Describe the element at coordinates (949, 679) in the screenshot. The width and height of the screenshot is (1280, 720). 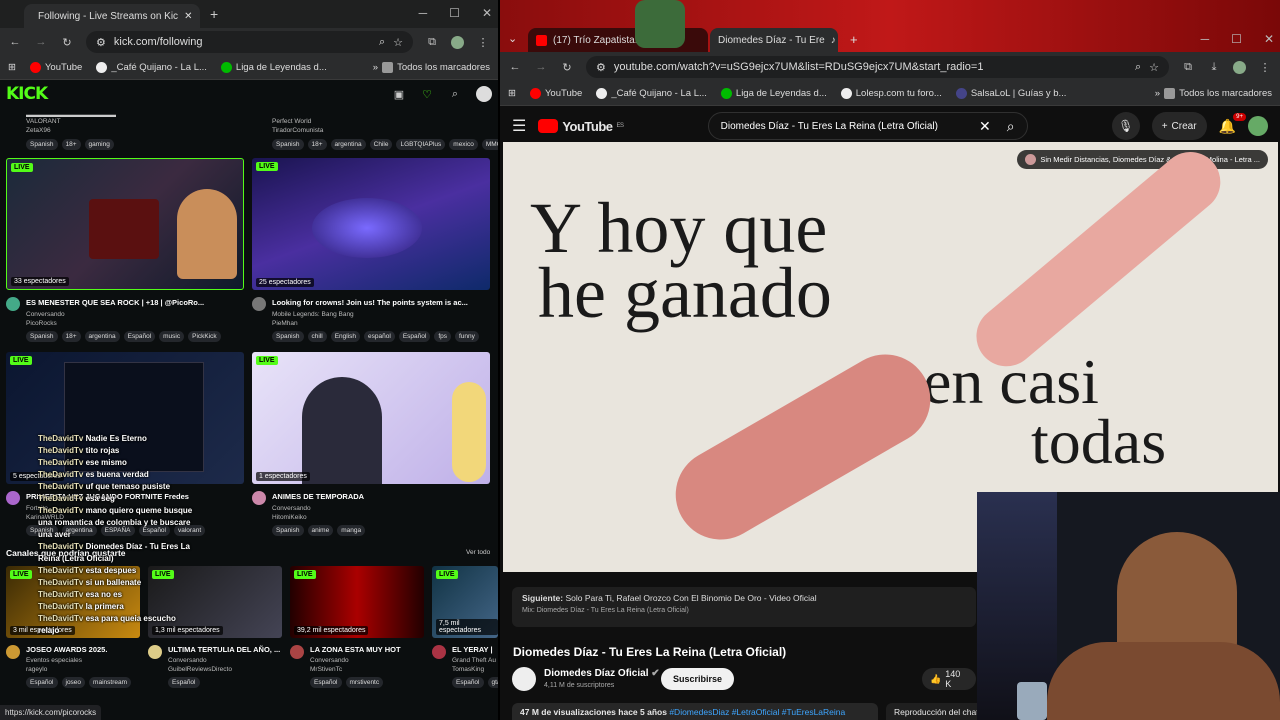
I see `like-button: 👍 140 K` at that location.